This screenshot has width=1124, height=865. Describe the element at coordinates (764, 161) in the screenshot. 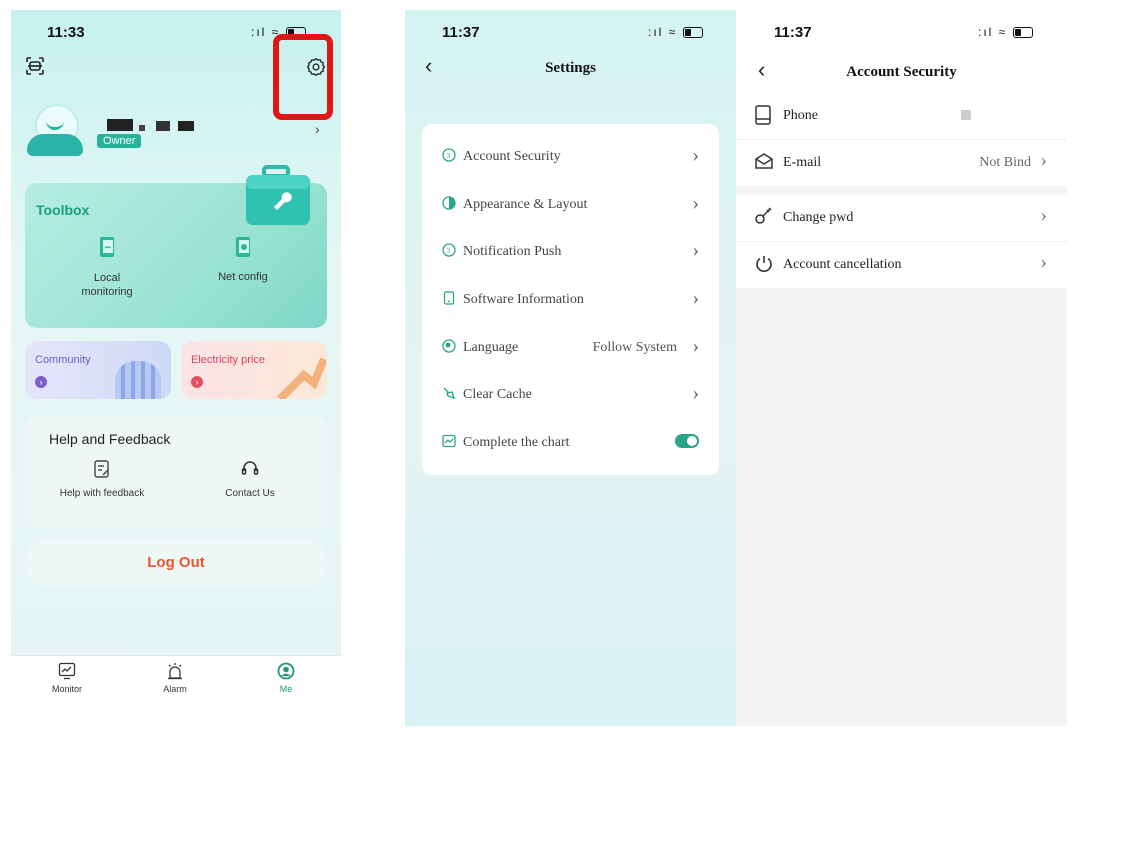

I see `mail-icon` at that location.